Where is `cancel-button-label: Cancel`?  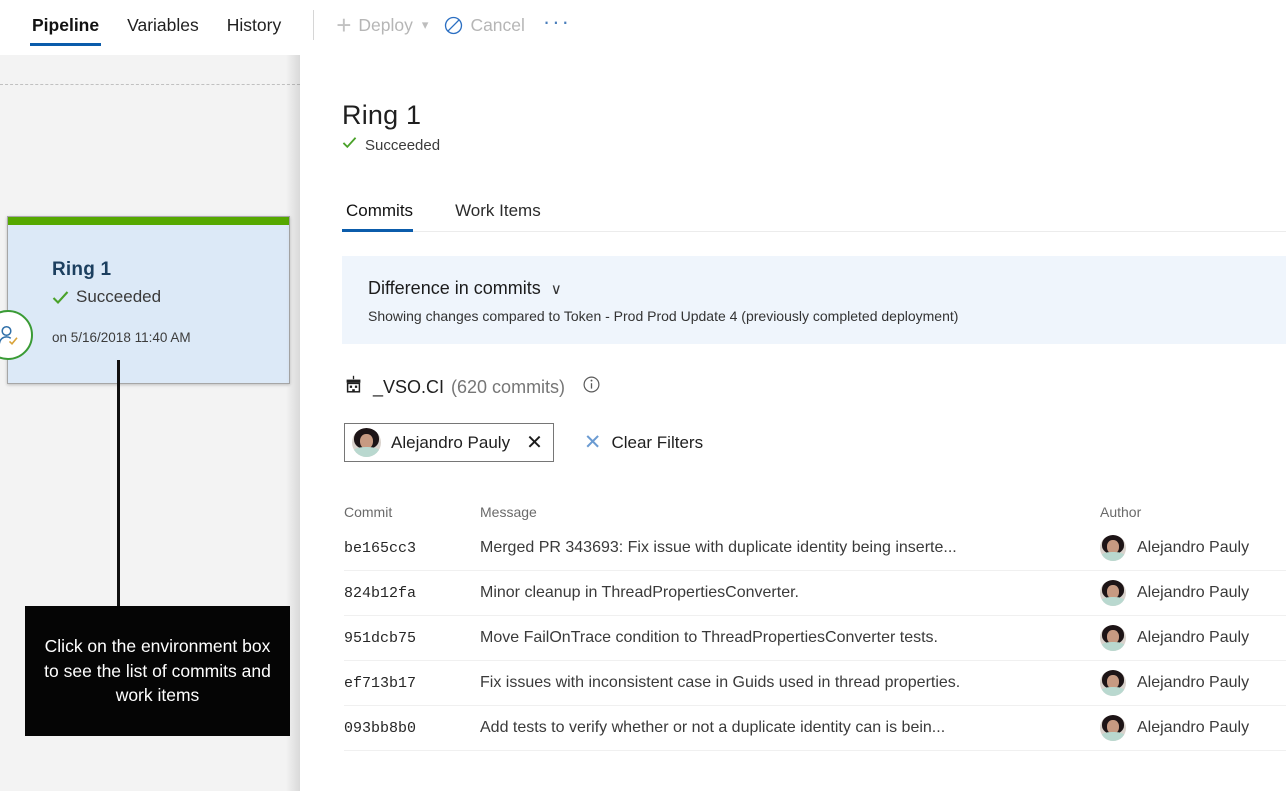
cancel-button-label: Cancel is located at coordinates (497, 24).